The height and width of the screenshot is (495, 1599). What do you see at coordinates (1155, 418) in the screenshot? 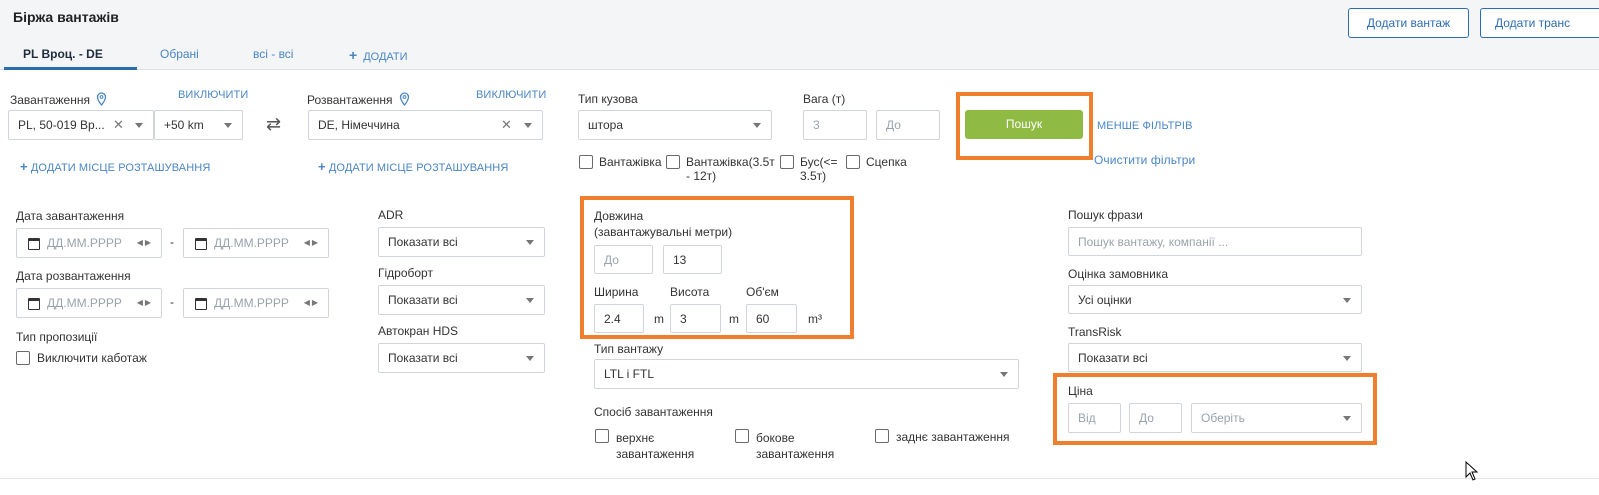
I see `price-to-input: До` at bounding box center [1155, 418].